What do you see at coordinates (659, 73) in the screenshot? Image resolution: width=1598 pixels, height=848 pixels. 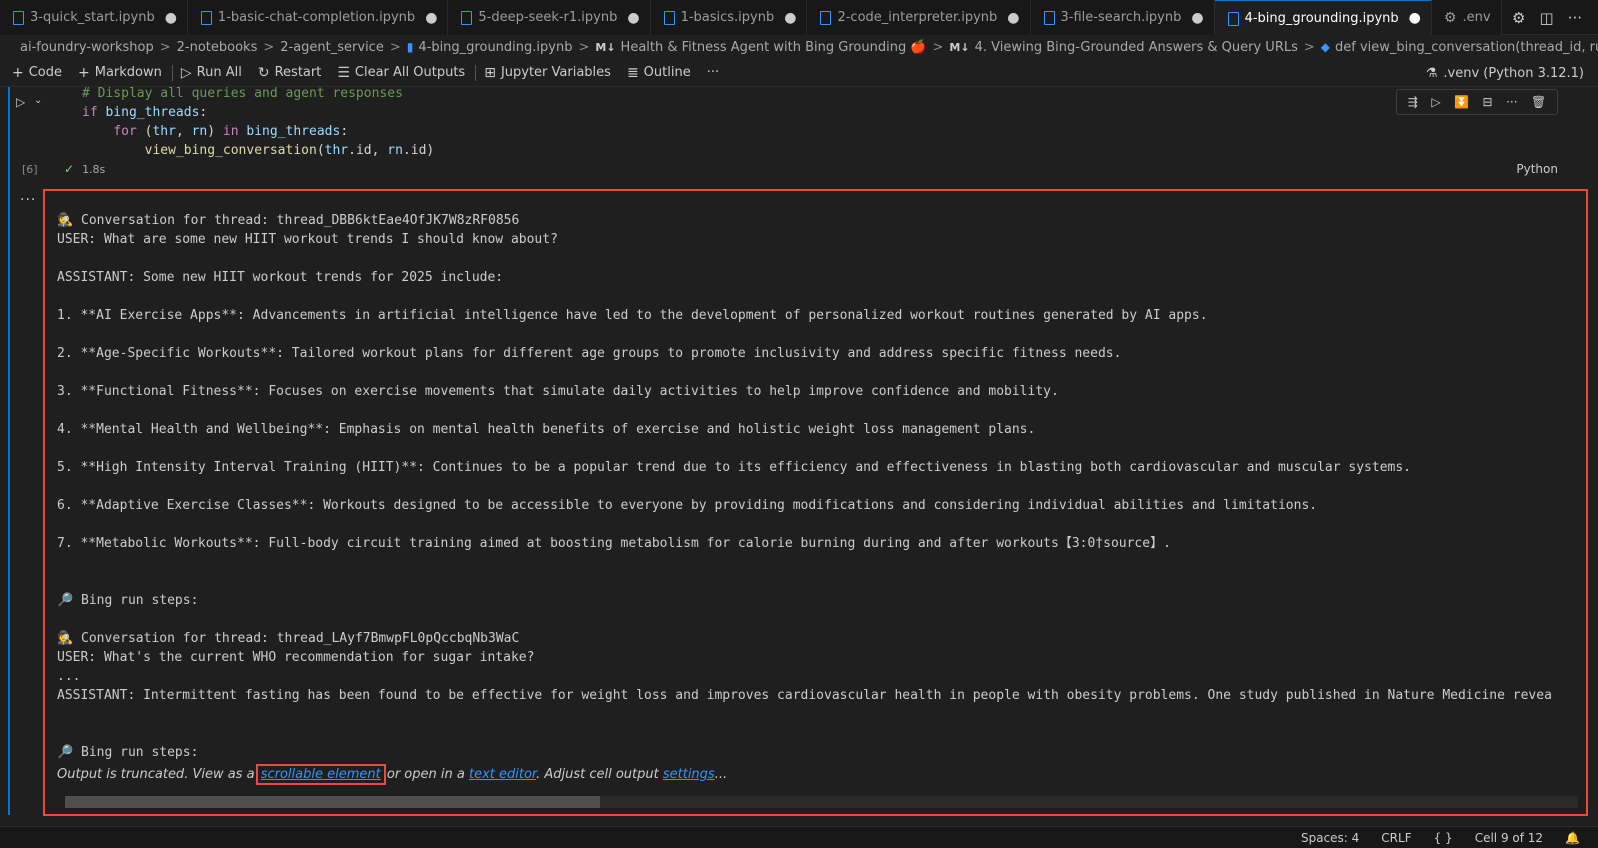 I see `outline-button: ≣ Outline` at bounding box center [659, 73].